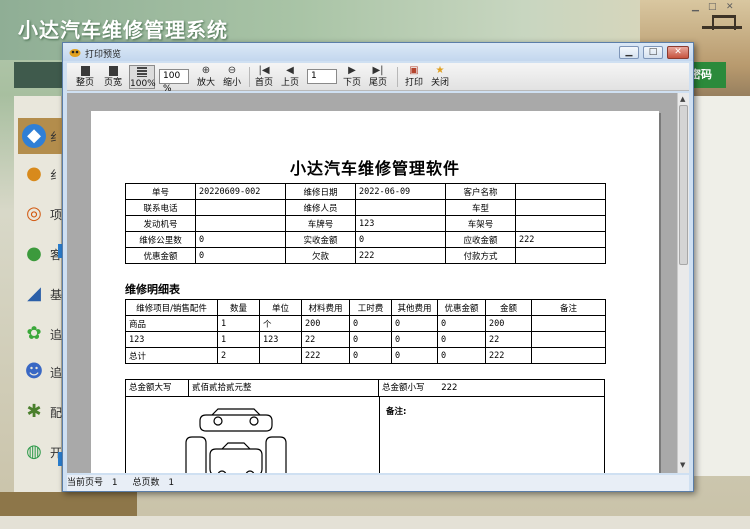 This screenshot has height=529, width=750. Describe the element at coordinates (320, 255) in the screenshot. I see `owed-label: 欠款` at that location.